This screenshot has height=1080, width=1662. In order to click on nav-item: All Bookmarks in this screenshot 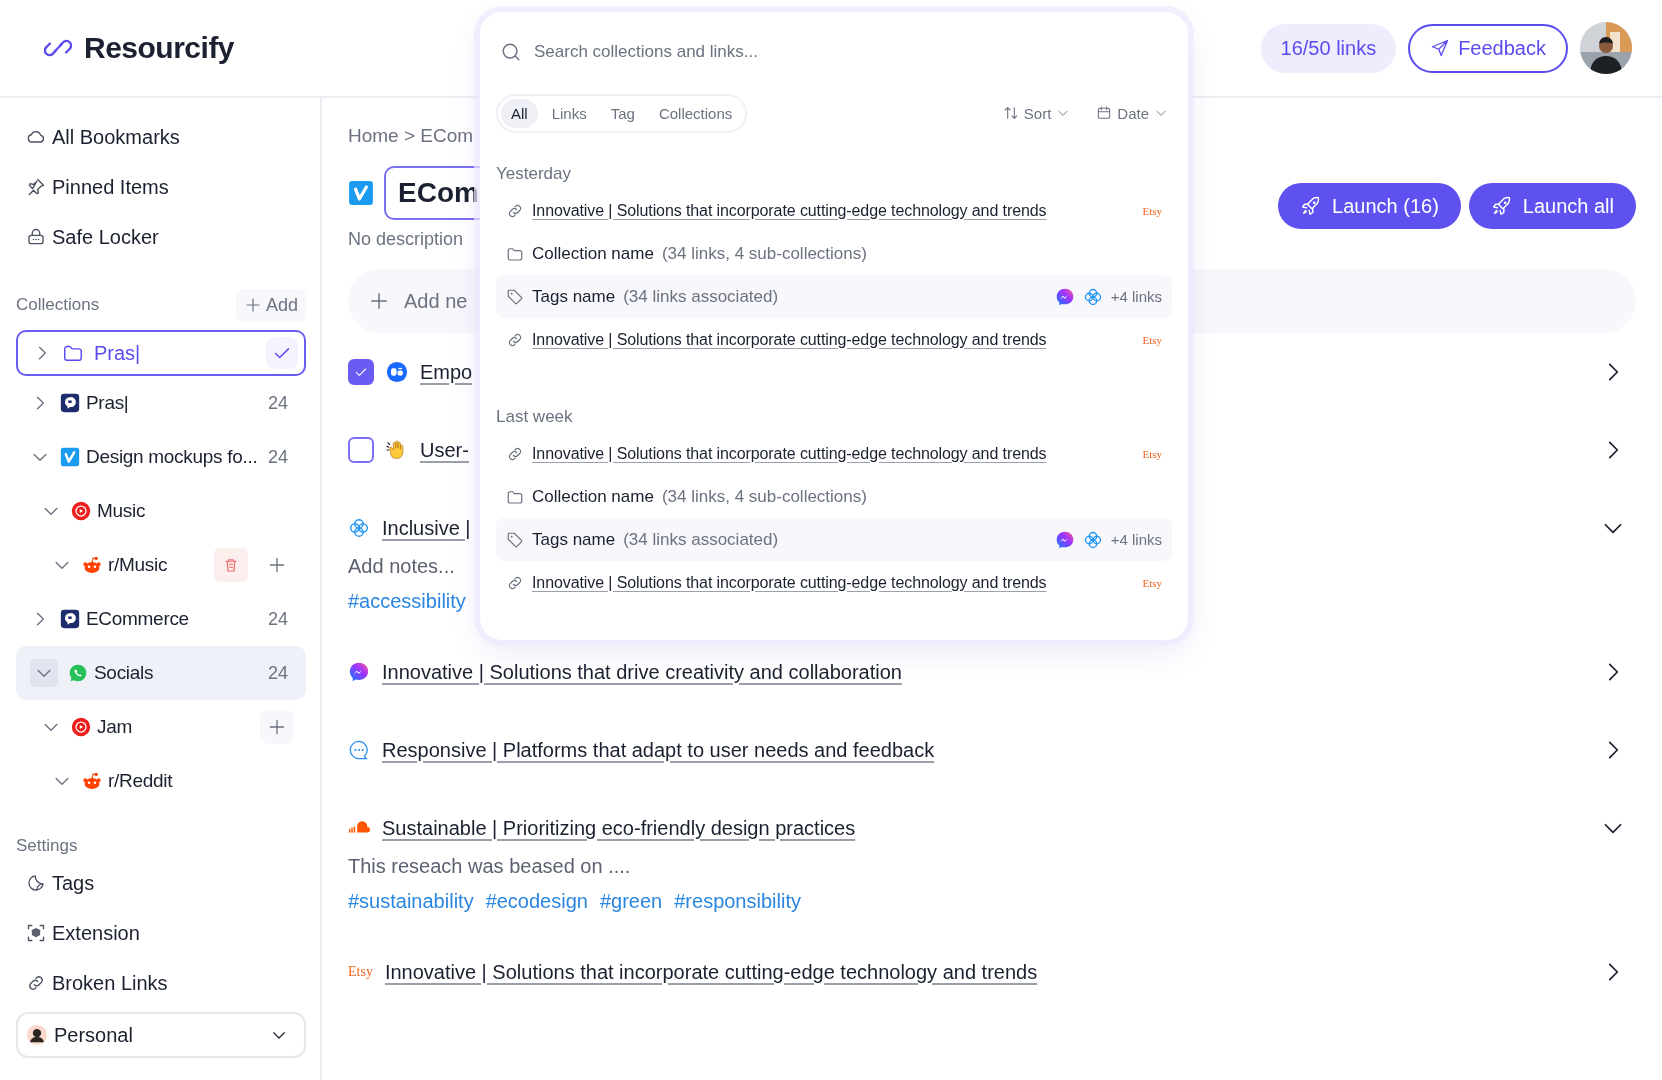, I will do `click(161, 137)`.